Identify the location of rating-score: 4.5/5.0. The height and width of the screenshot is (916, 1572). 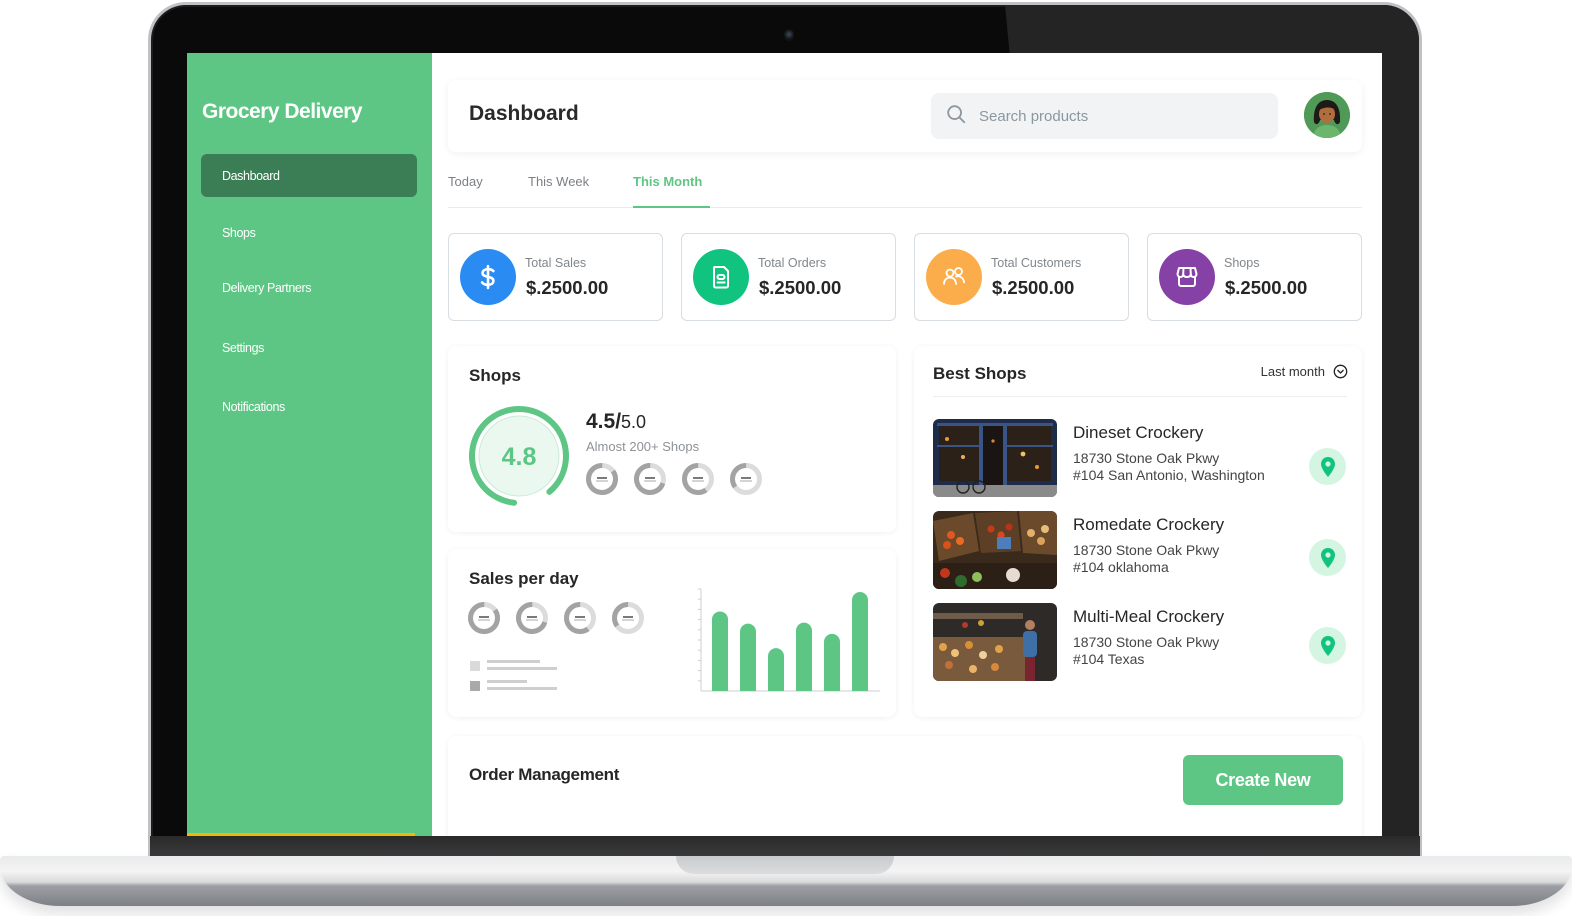
(616, 422).